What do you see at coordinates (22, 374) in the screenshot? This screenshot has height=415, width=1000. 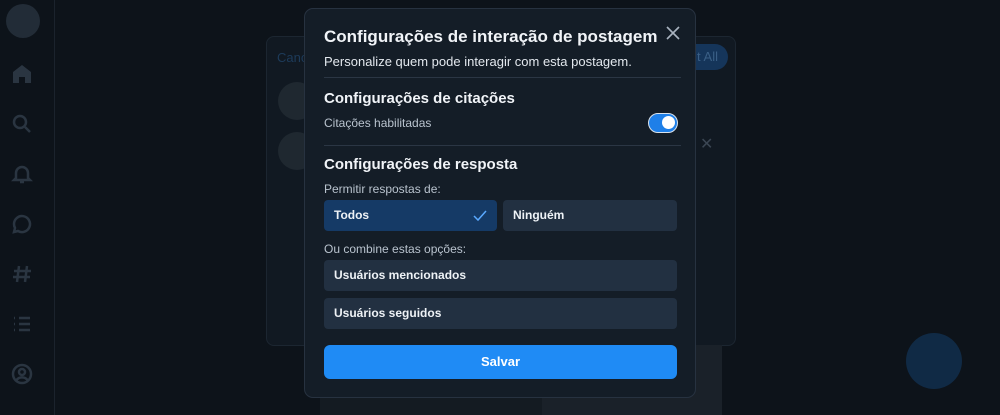 I see `profile-icon` at bounding box center [22, 374].